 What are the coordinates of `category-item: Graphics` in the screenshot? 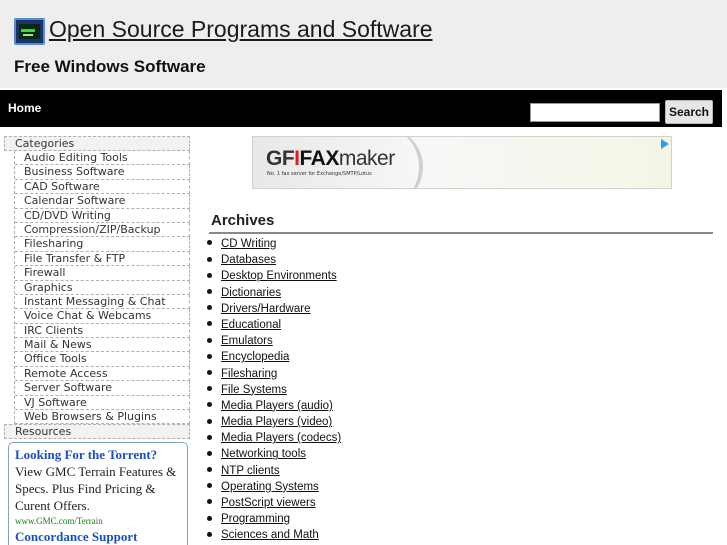 It's located at (102, 287).